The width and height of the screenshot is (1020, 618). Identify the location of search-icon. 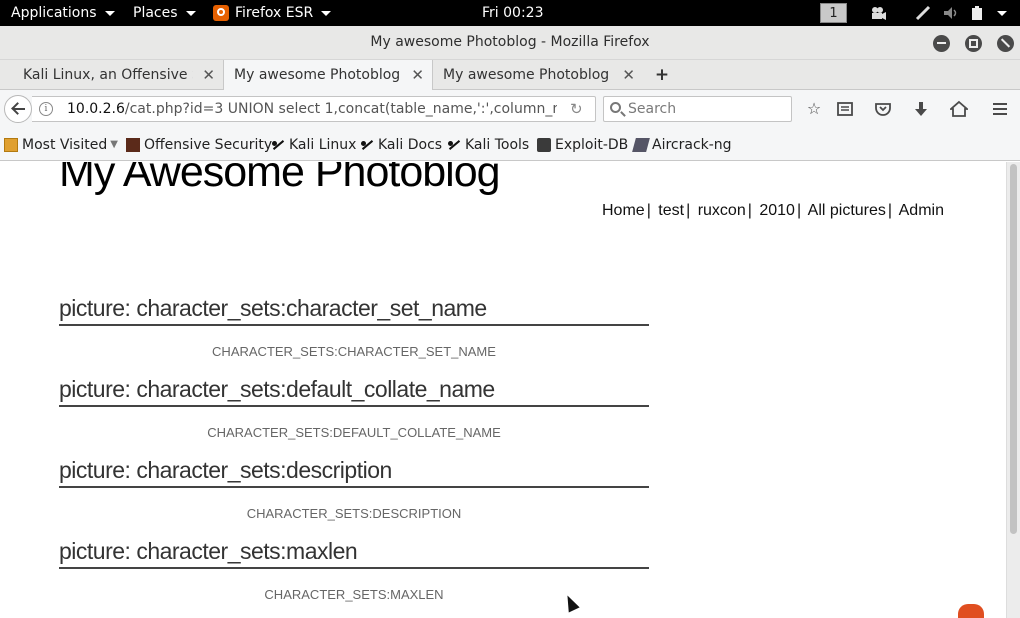
(615, 107).